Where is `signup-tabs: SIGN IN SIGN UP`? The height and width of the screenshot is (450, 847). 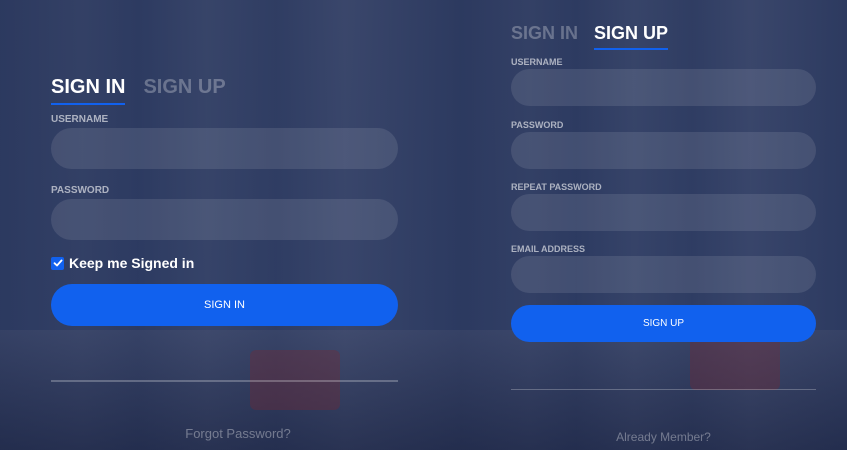
signup-tabs: SIGN IN SIGN UP is located at coordinates (597, 36).